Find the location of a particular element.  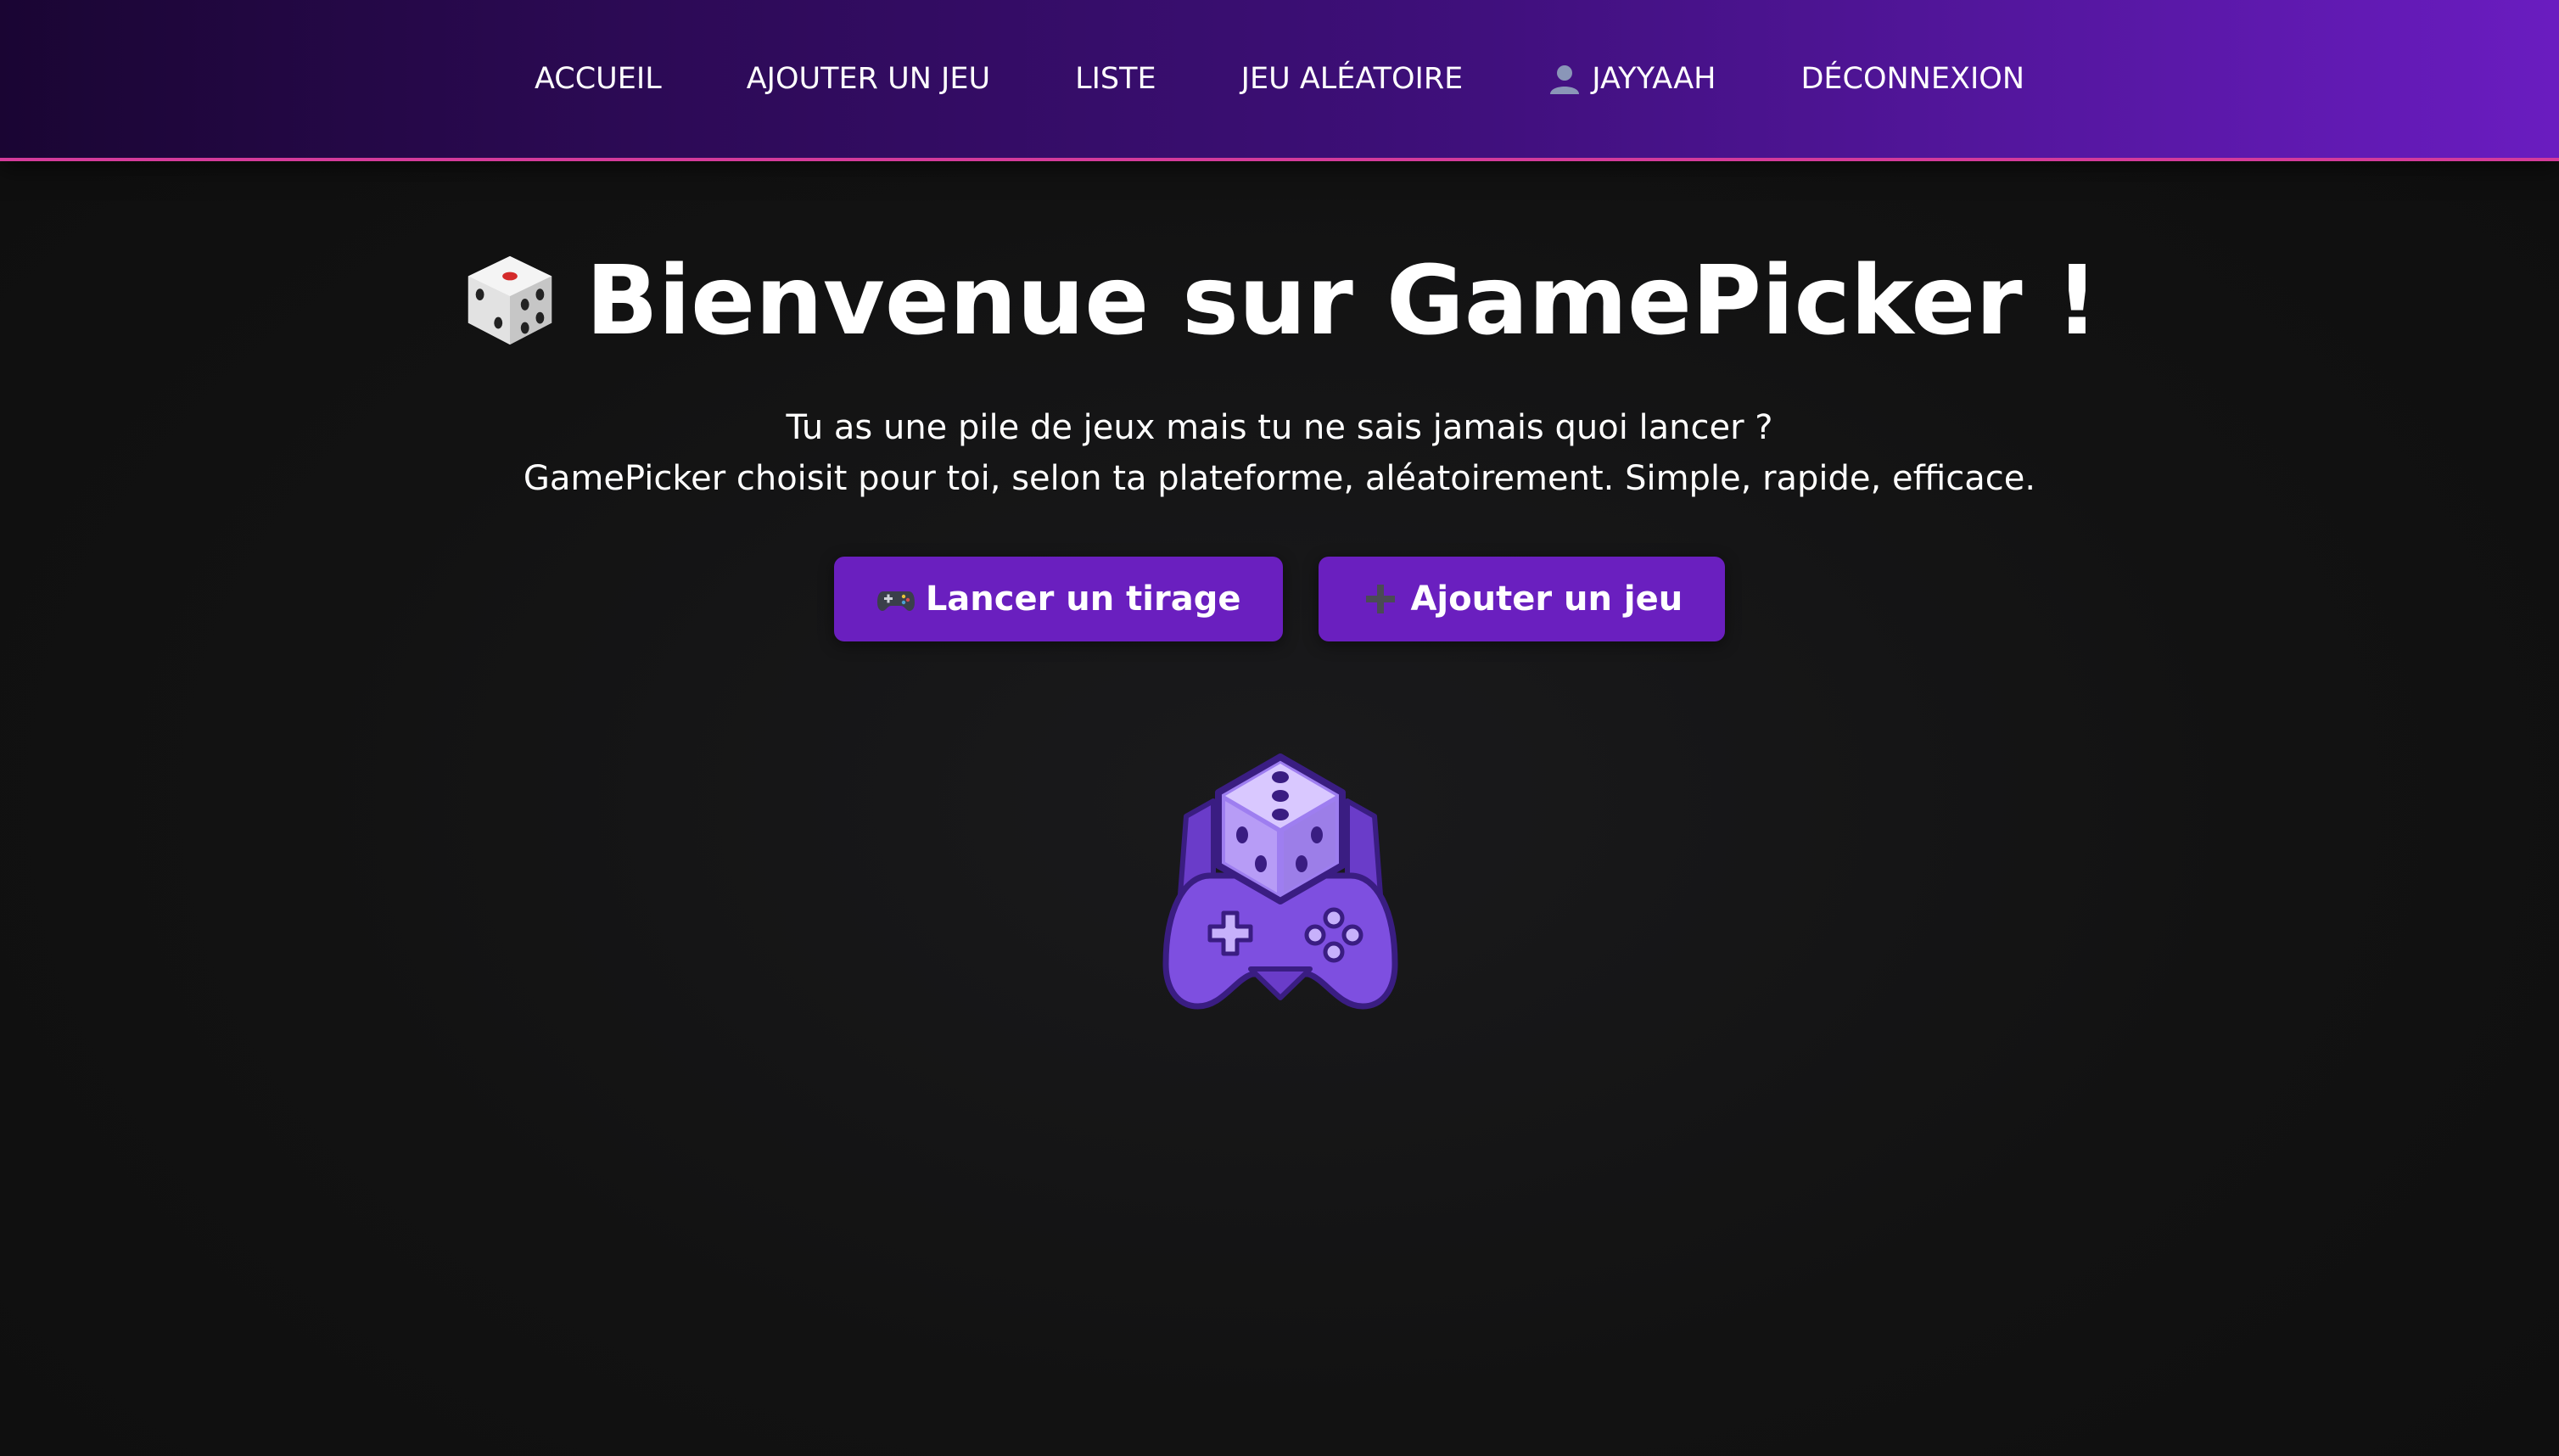

nav-link-random-game: JEU ALÉATOIRE is located at coordinates (1352, 79).